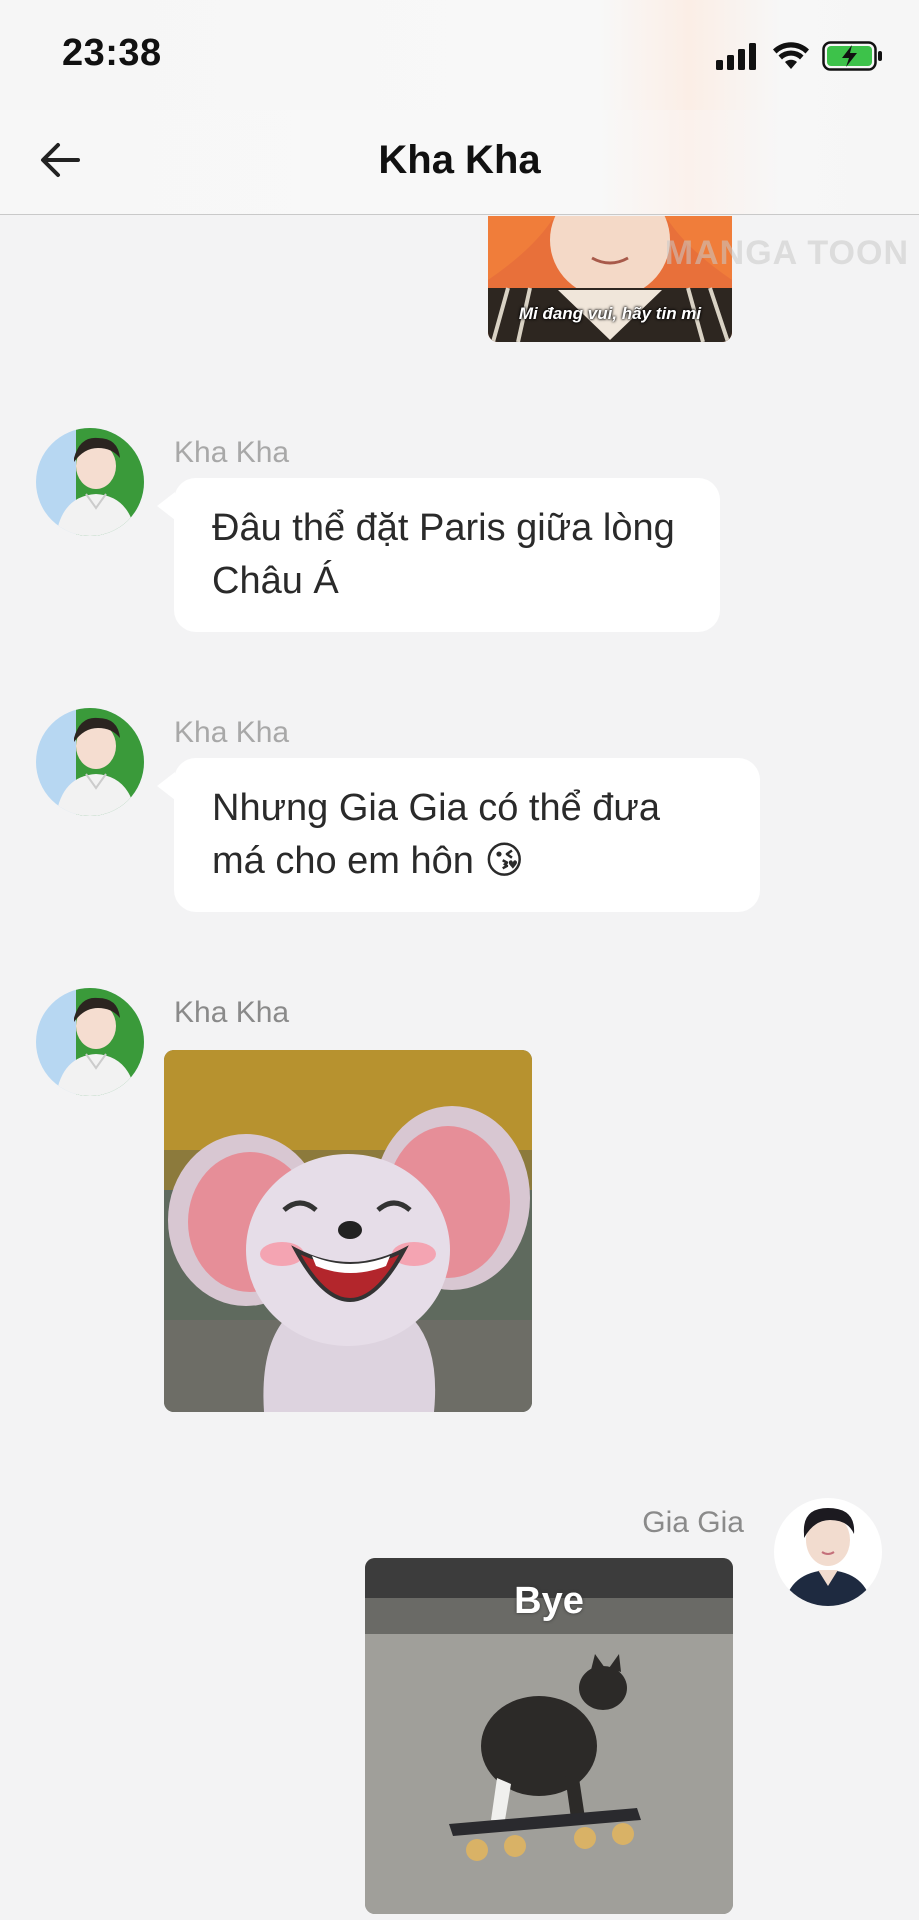 The image size is (919, 1920). I want to click on signal-icon, so click(736, 56).